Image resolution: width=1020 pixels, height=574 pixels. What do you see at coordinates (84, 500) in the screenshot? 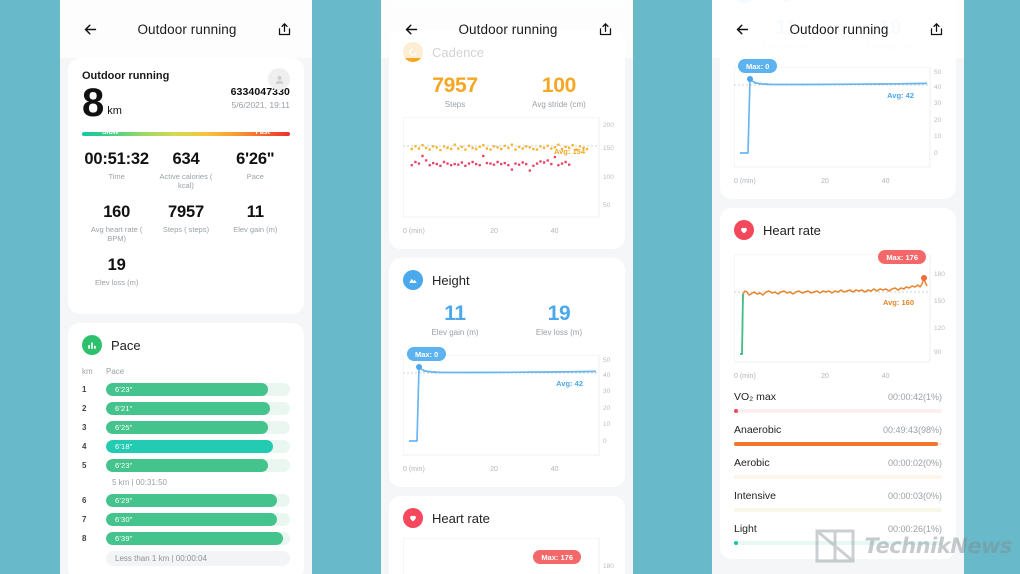
I see `pace-row-km: 6` at bounding box center [84, 500].